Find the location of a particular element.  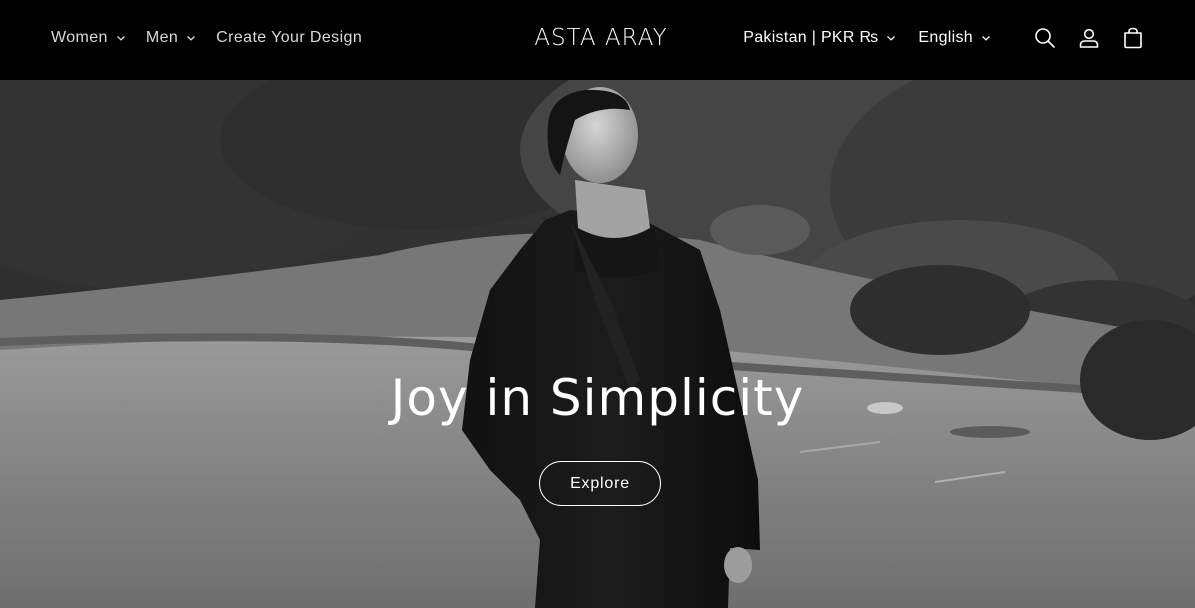

cart-icon is located at coordinates (1133, 38).